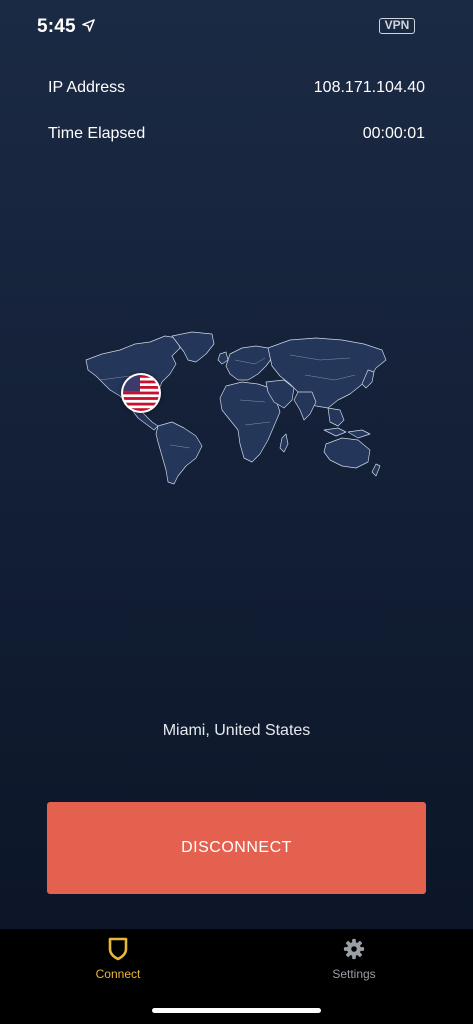 This screenshot has width=473, height=1024. I want to click on time-elapsed-label: Time Elapsed, so click(97, 133).